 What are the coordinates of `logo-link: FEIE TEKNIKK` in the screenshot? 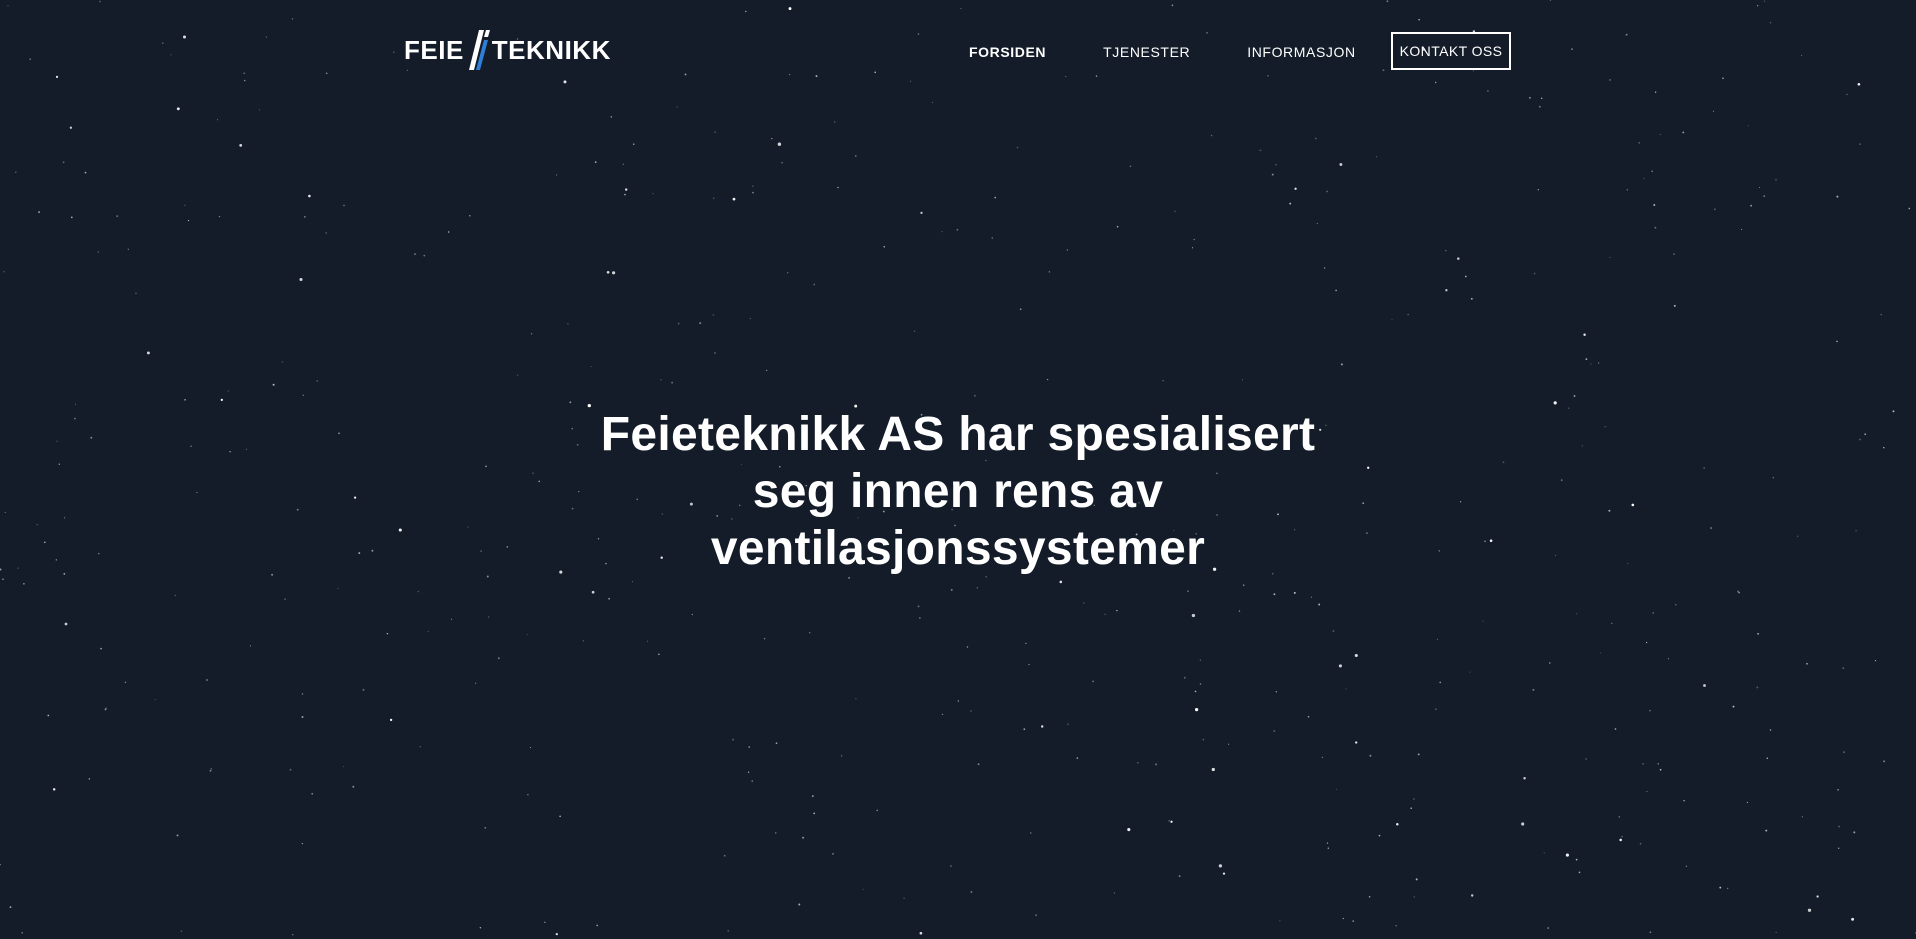 It's located at (507, 50).